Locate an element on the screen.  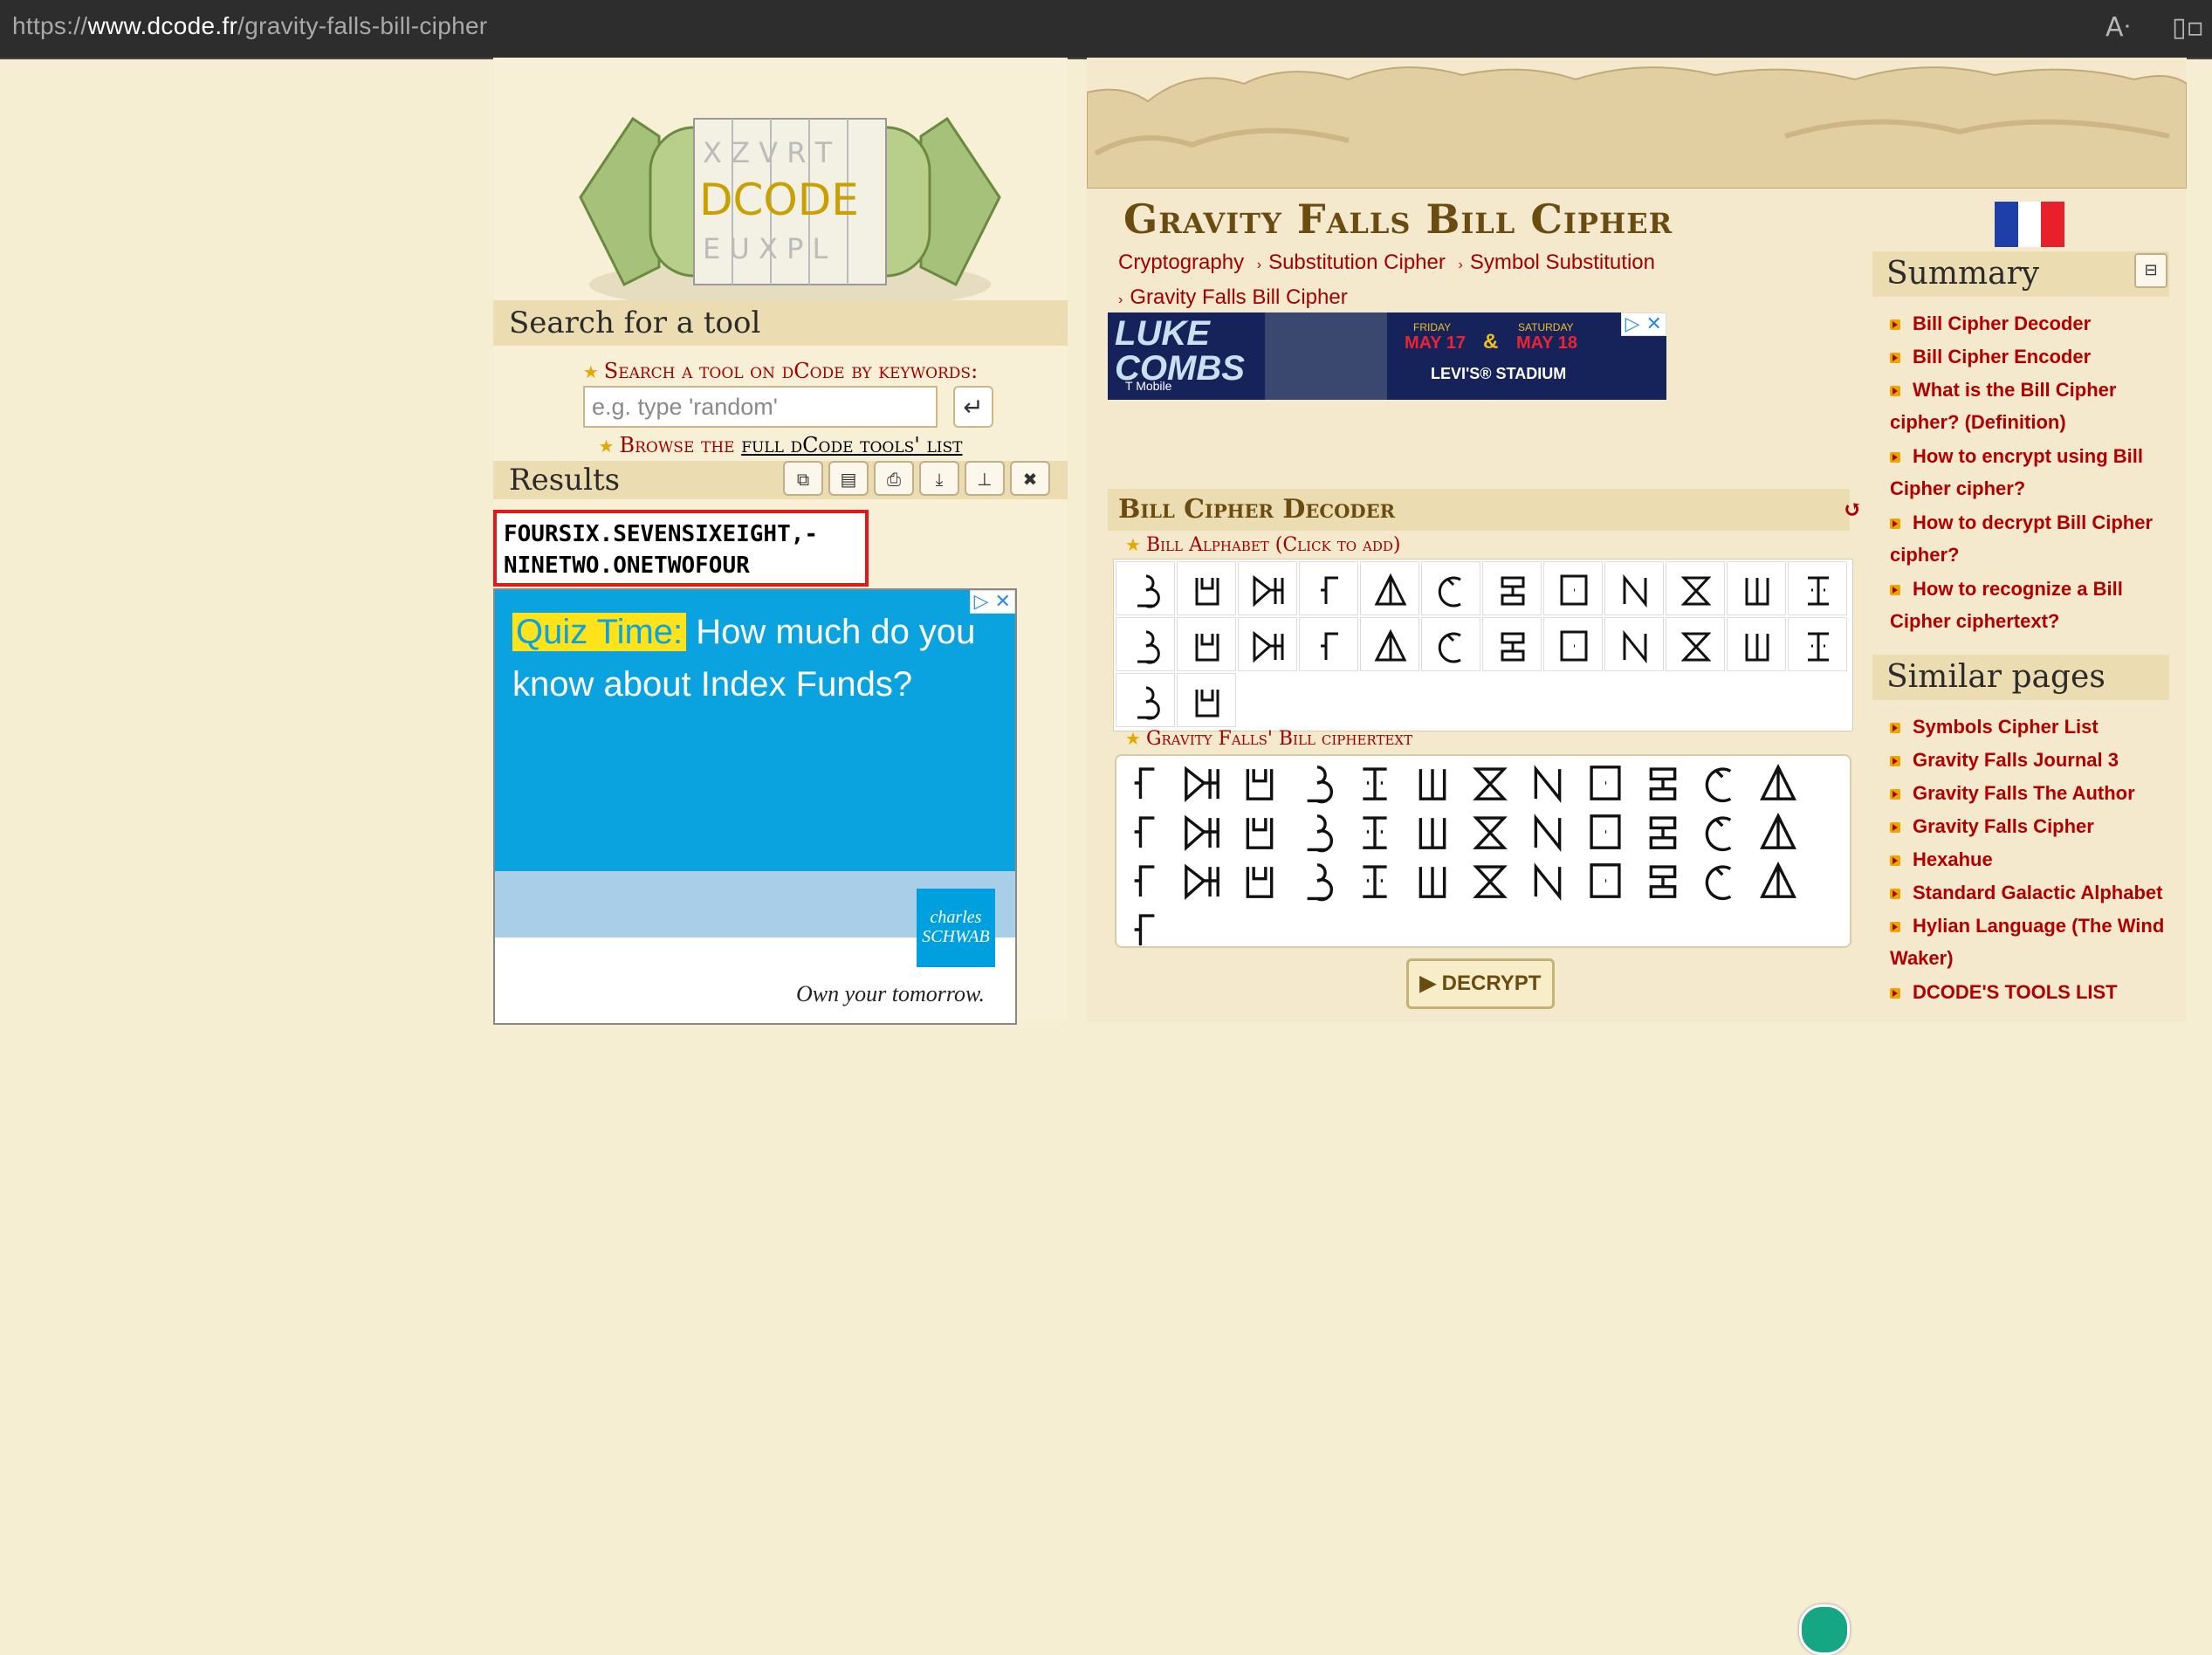
similar-link: Hylian Language (The Wind Waker) is located at coordinates (2034, 942).